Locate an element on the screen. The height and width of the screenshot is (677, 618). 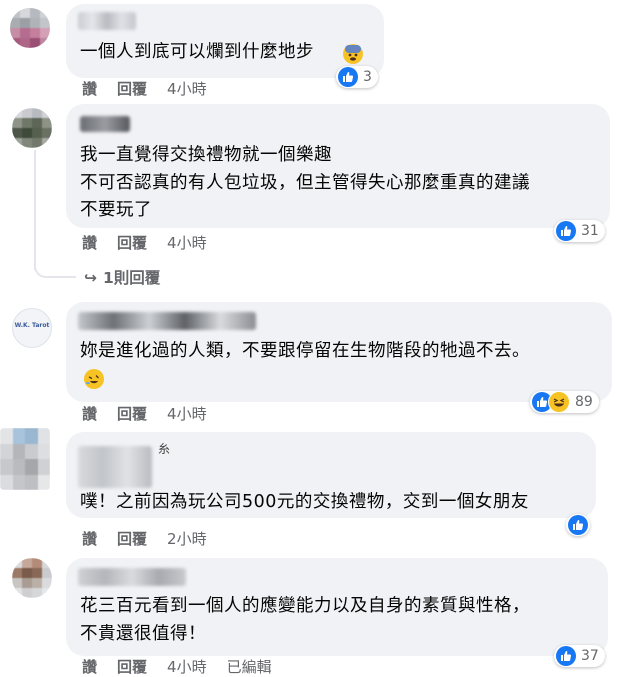
avatar-logo-text: W.K. Tarot is located at coordinates (32, 325).